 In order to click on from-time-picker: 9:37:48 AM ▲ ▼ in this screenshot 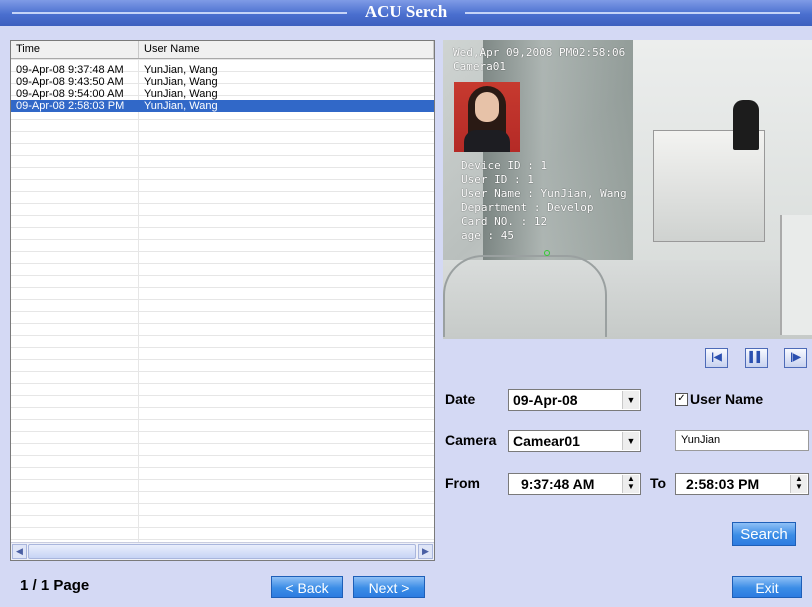, I will do `click(574, 484)`.